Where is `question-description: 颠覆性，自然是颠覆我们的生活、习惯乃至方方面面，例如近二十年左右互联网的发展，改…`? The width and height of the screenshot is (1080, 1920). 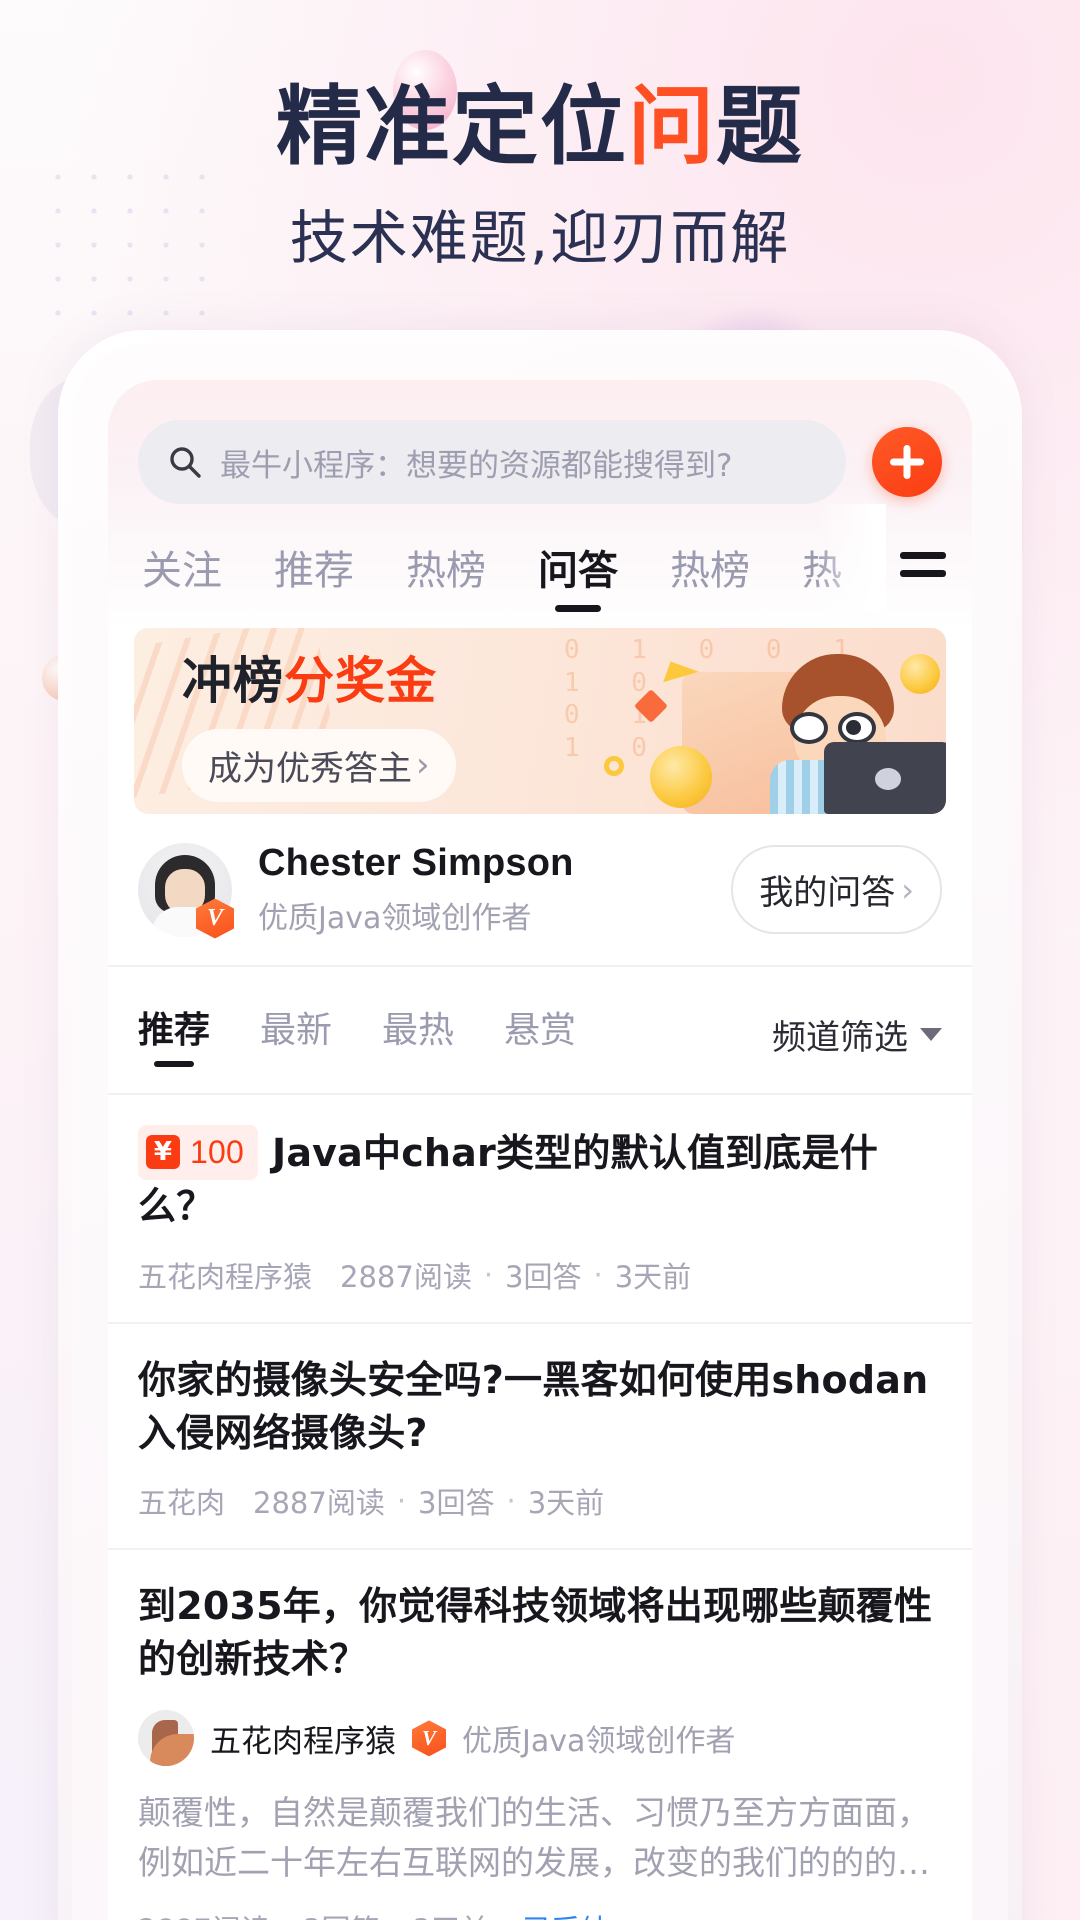 question-description: 颠覆性，自然是颠覆我们的生活、习惯乃至方方面面，例如近二十年左右互联网的发展，改… is located at coordinates (534, 1837).